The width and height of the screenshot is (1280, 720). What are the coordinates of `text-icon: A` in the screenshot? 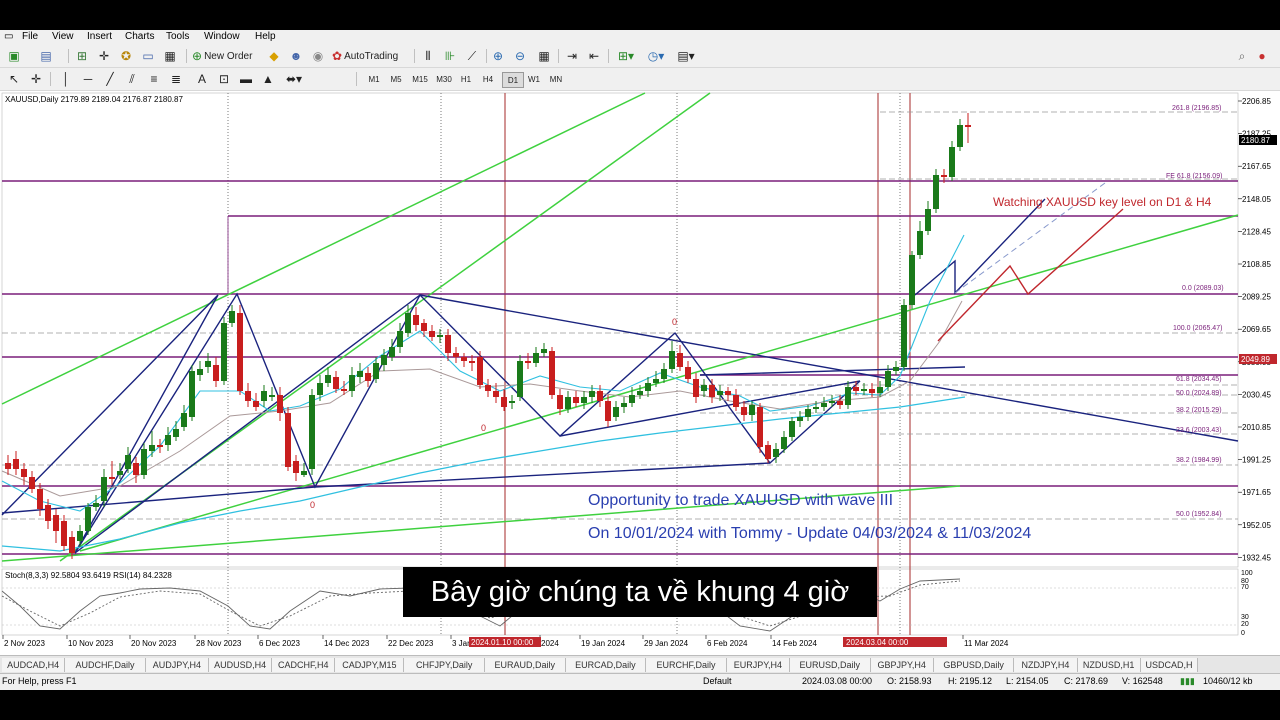 It's located at (202, 79).